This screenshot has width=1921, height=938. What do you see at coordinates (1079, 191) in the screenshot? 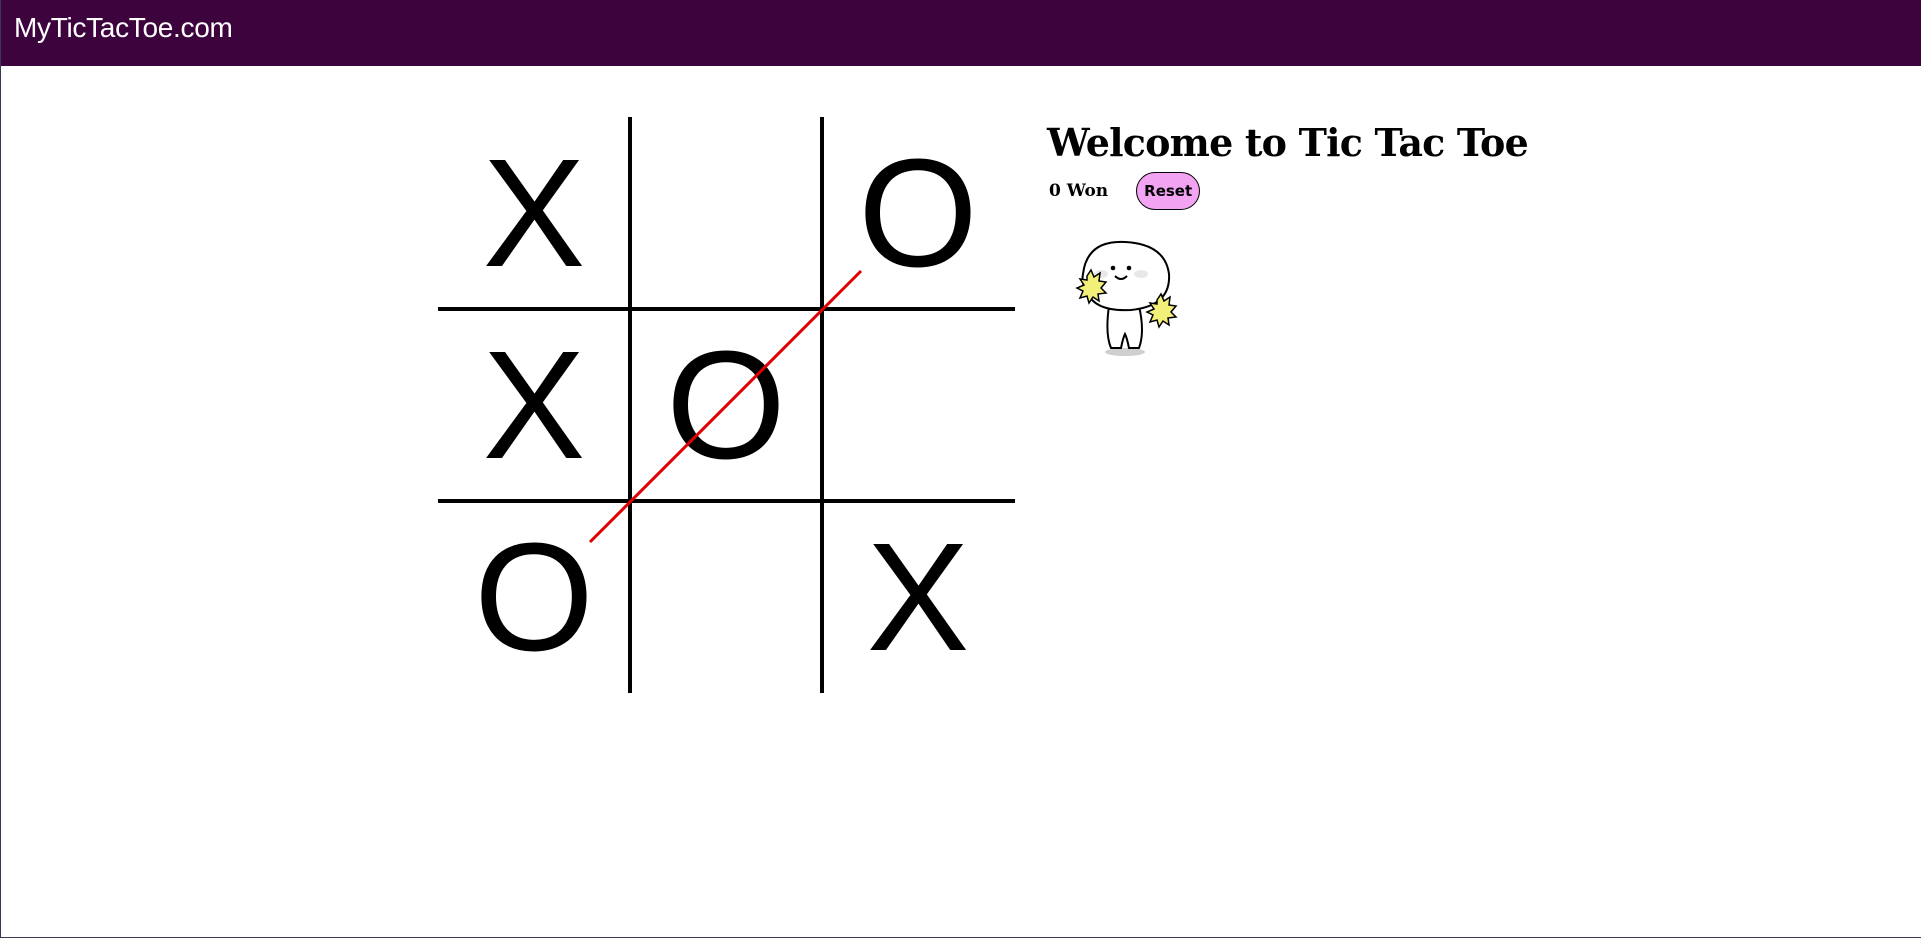
I see `score-text: 0 Won` at bounding box center [1079, 191].